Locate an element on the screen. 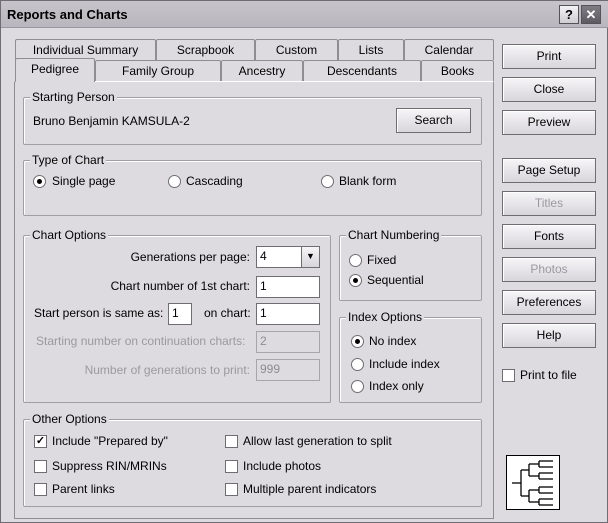  window-title: Reports and Charts is located at coordinates (67, 14).